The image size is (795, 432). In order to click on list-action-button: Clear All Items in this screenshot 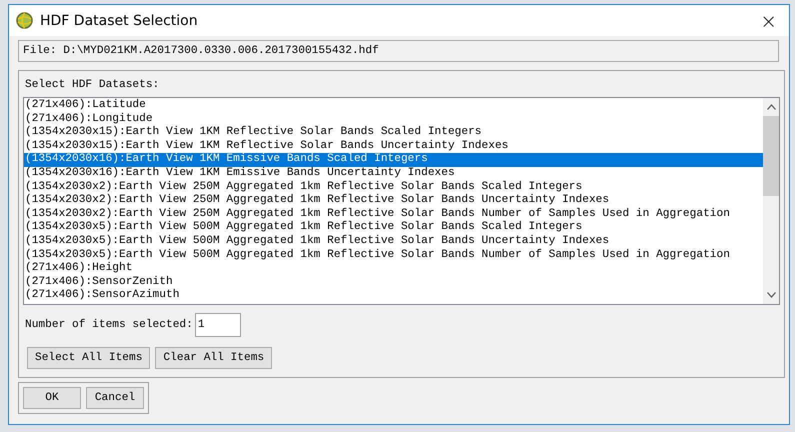, I will do `click(213, 358)`.